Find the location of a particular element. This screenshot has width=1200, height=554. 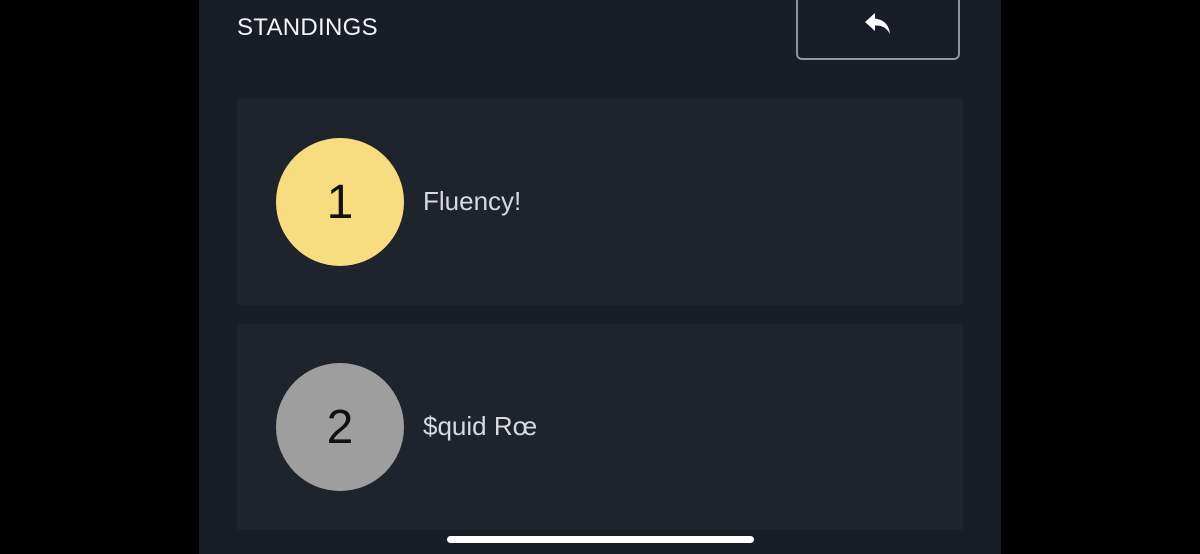

home-indicator is located at coordinates (600, 539).